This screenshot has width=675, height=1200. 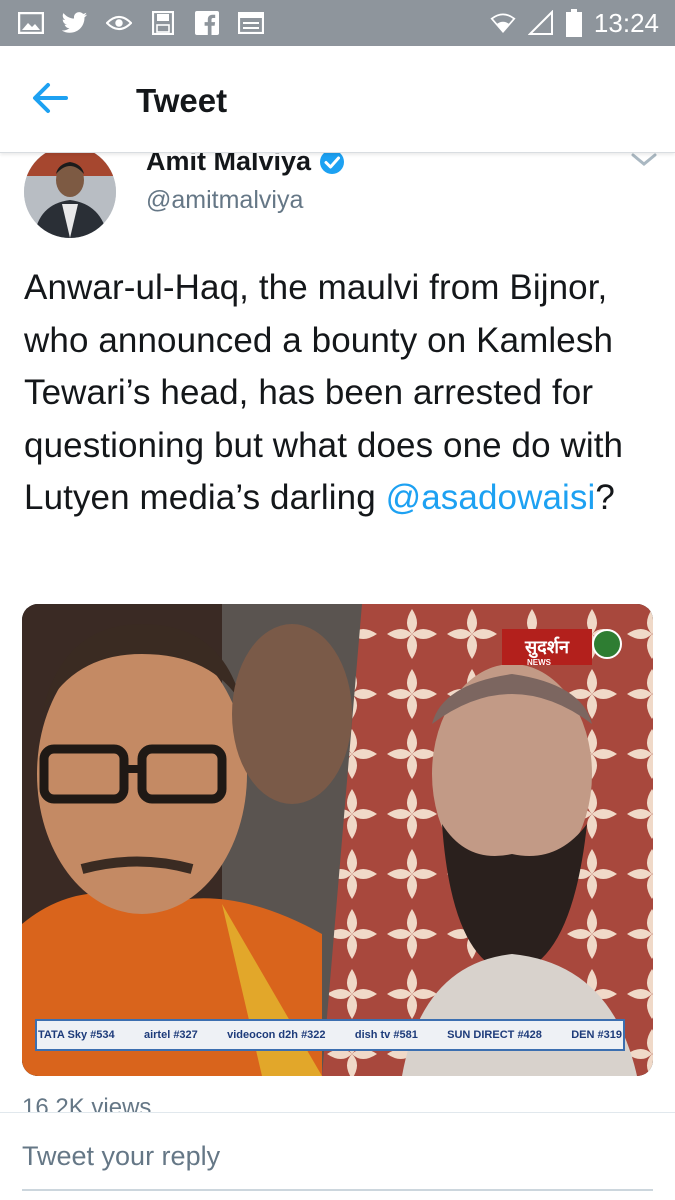 What do you see at coordinates (207, 23) in the screenshot?
I see `facebook-icon` at bounding box center [207, 23].